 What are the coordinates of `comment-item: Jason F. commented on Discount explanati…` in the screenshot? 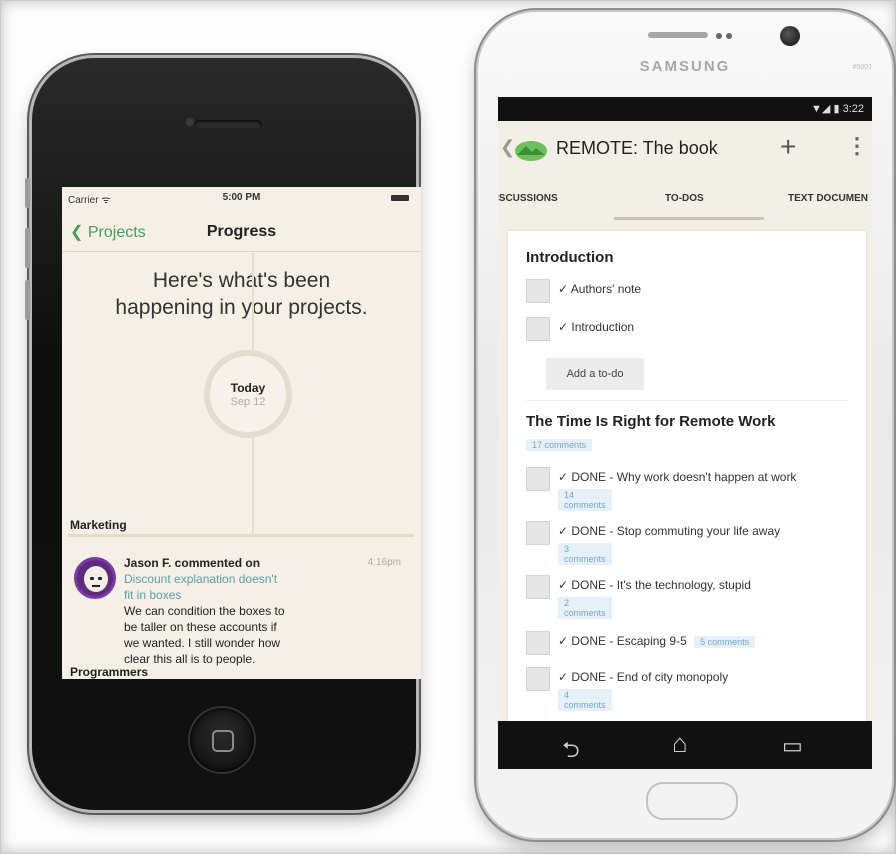 It's located at (254, 611).